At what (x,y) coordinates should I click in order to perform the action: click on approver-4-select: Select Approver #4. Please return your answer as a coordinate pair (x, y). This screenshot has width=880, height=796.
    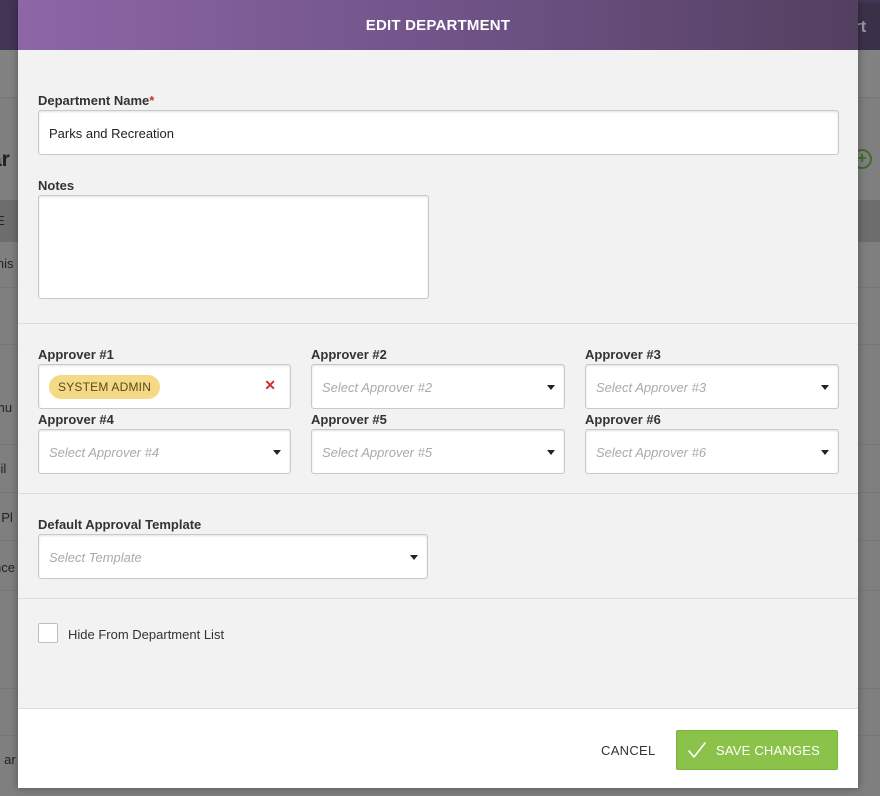
    Looking at the image, I should click on (164, 451).